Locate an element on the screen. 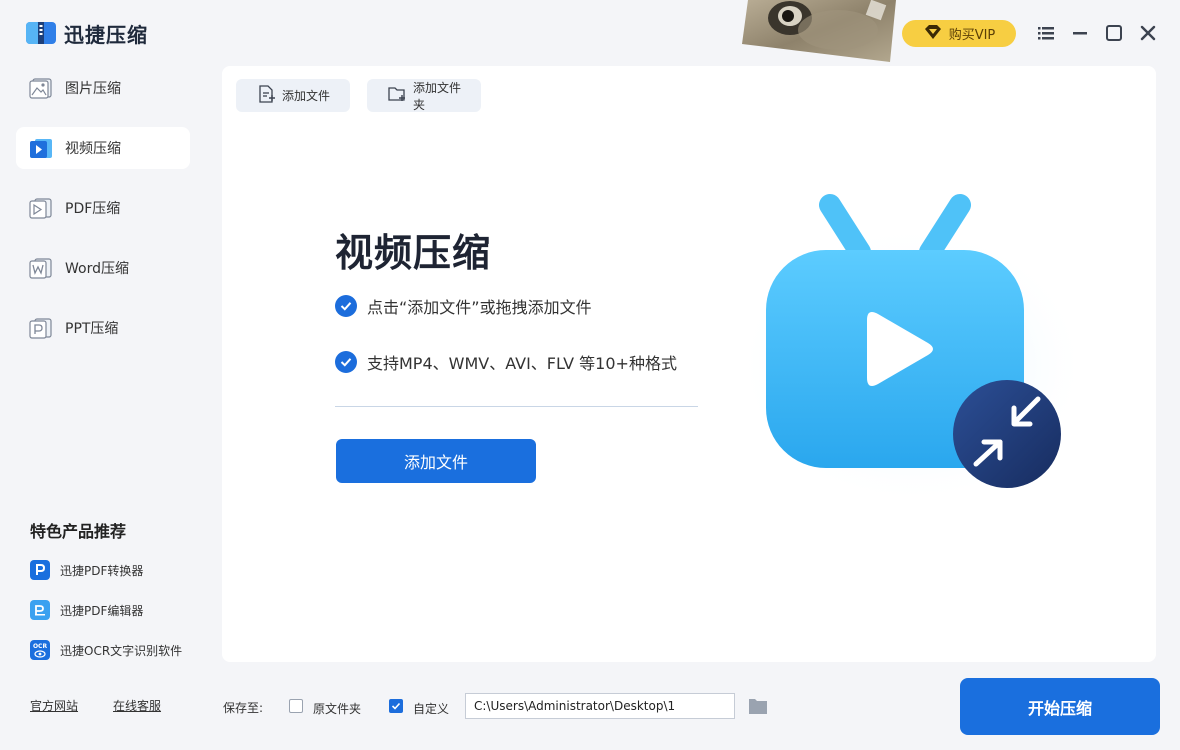 The image size is (1180, 750). original-folder-checkbox is located at coordinates (296, 706).